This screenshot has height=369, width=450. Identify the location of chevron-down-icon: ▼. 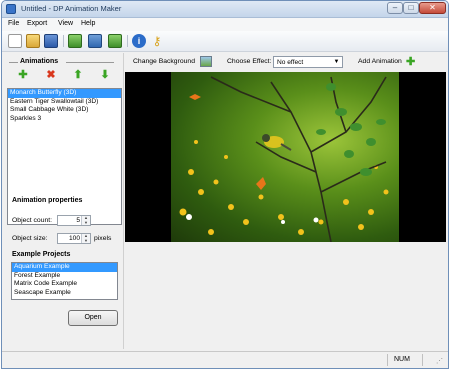
(336, 62).